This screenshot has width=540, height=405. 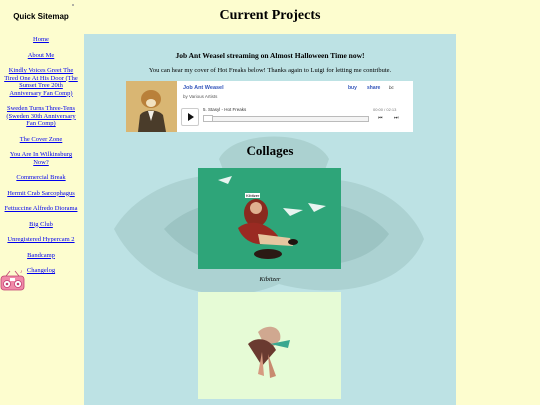 I want to click on bandcamp-logo: bc, so click(x=391, y=87).